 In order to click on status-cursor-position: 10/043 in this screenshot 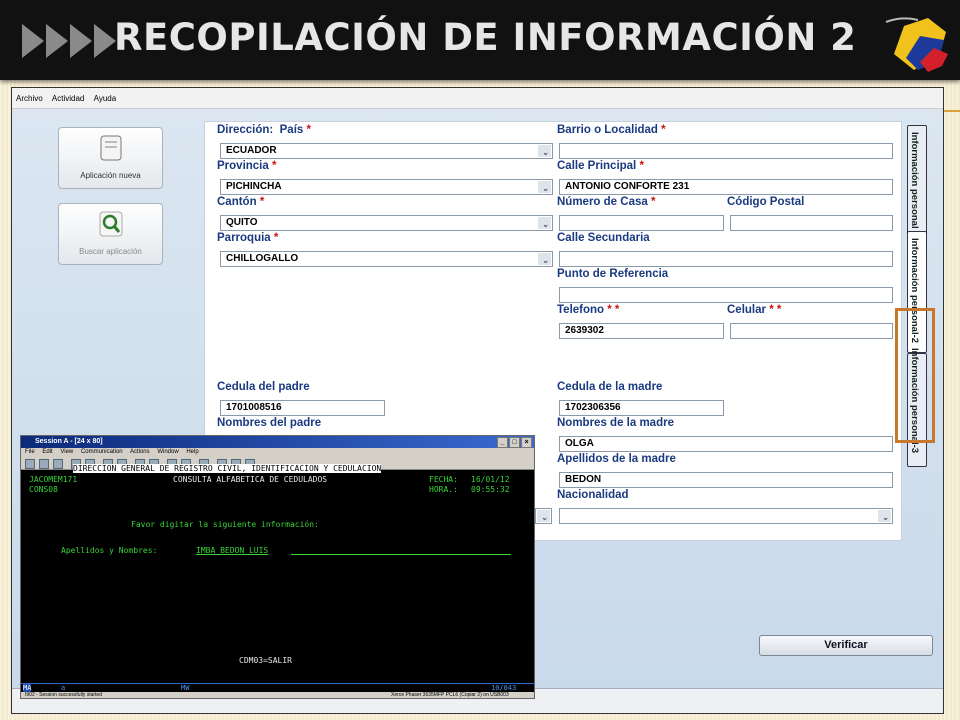, I will do `click(504, 688)`.